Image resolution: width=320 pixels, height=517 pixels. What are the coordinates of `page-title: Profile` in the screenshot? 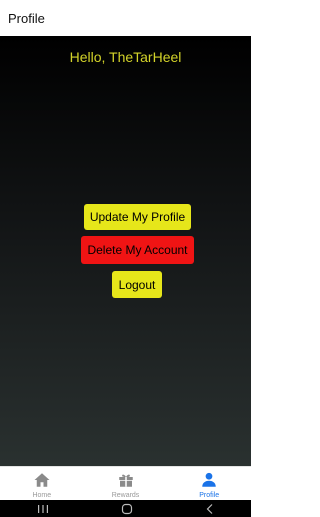 It's located at (26, 18).